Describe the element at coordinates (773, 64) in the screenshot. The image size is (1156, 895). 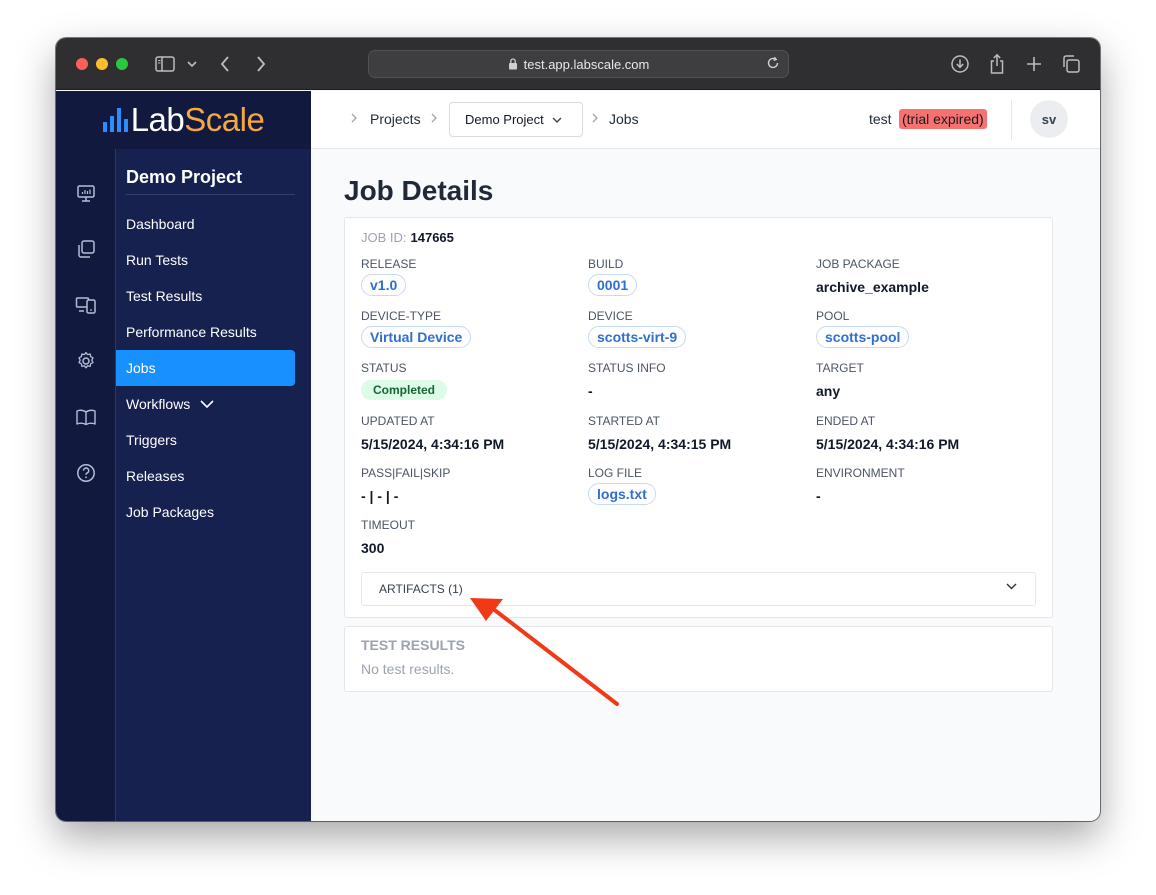
I see `reload-icon` at that location.